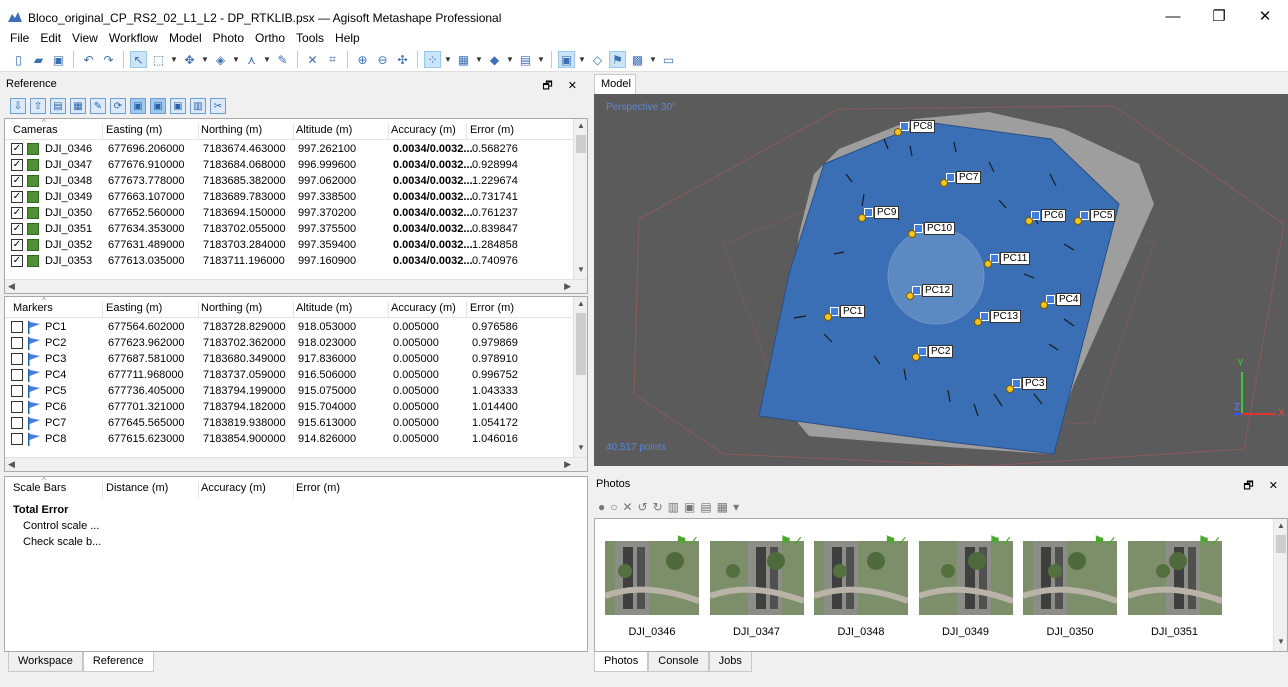 The width and height of the screenshot is (1288, 687). Describe the element at coordinates (1027, 384) in the screenshot. I see `marker-pc3: PC3` at that location.